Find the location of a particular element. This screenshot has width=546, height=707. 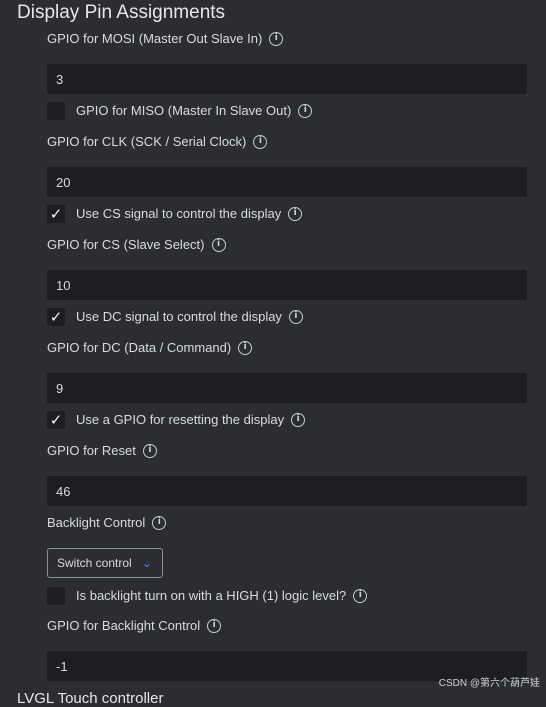

mosi-label: GPIO for MOSI (Master Out Slave In) is located at coordinates (155, 38).